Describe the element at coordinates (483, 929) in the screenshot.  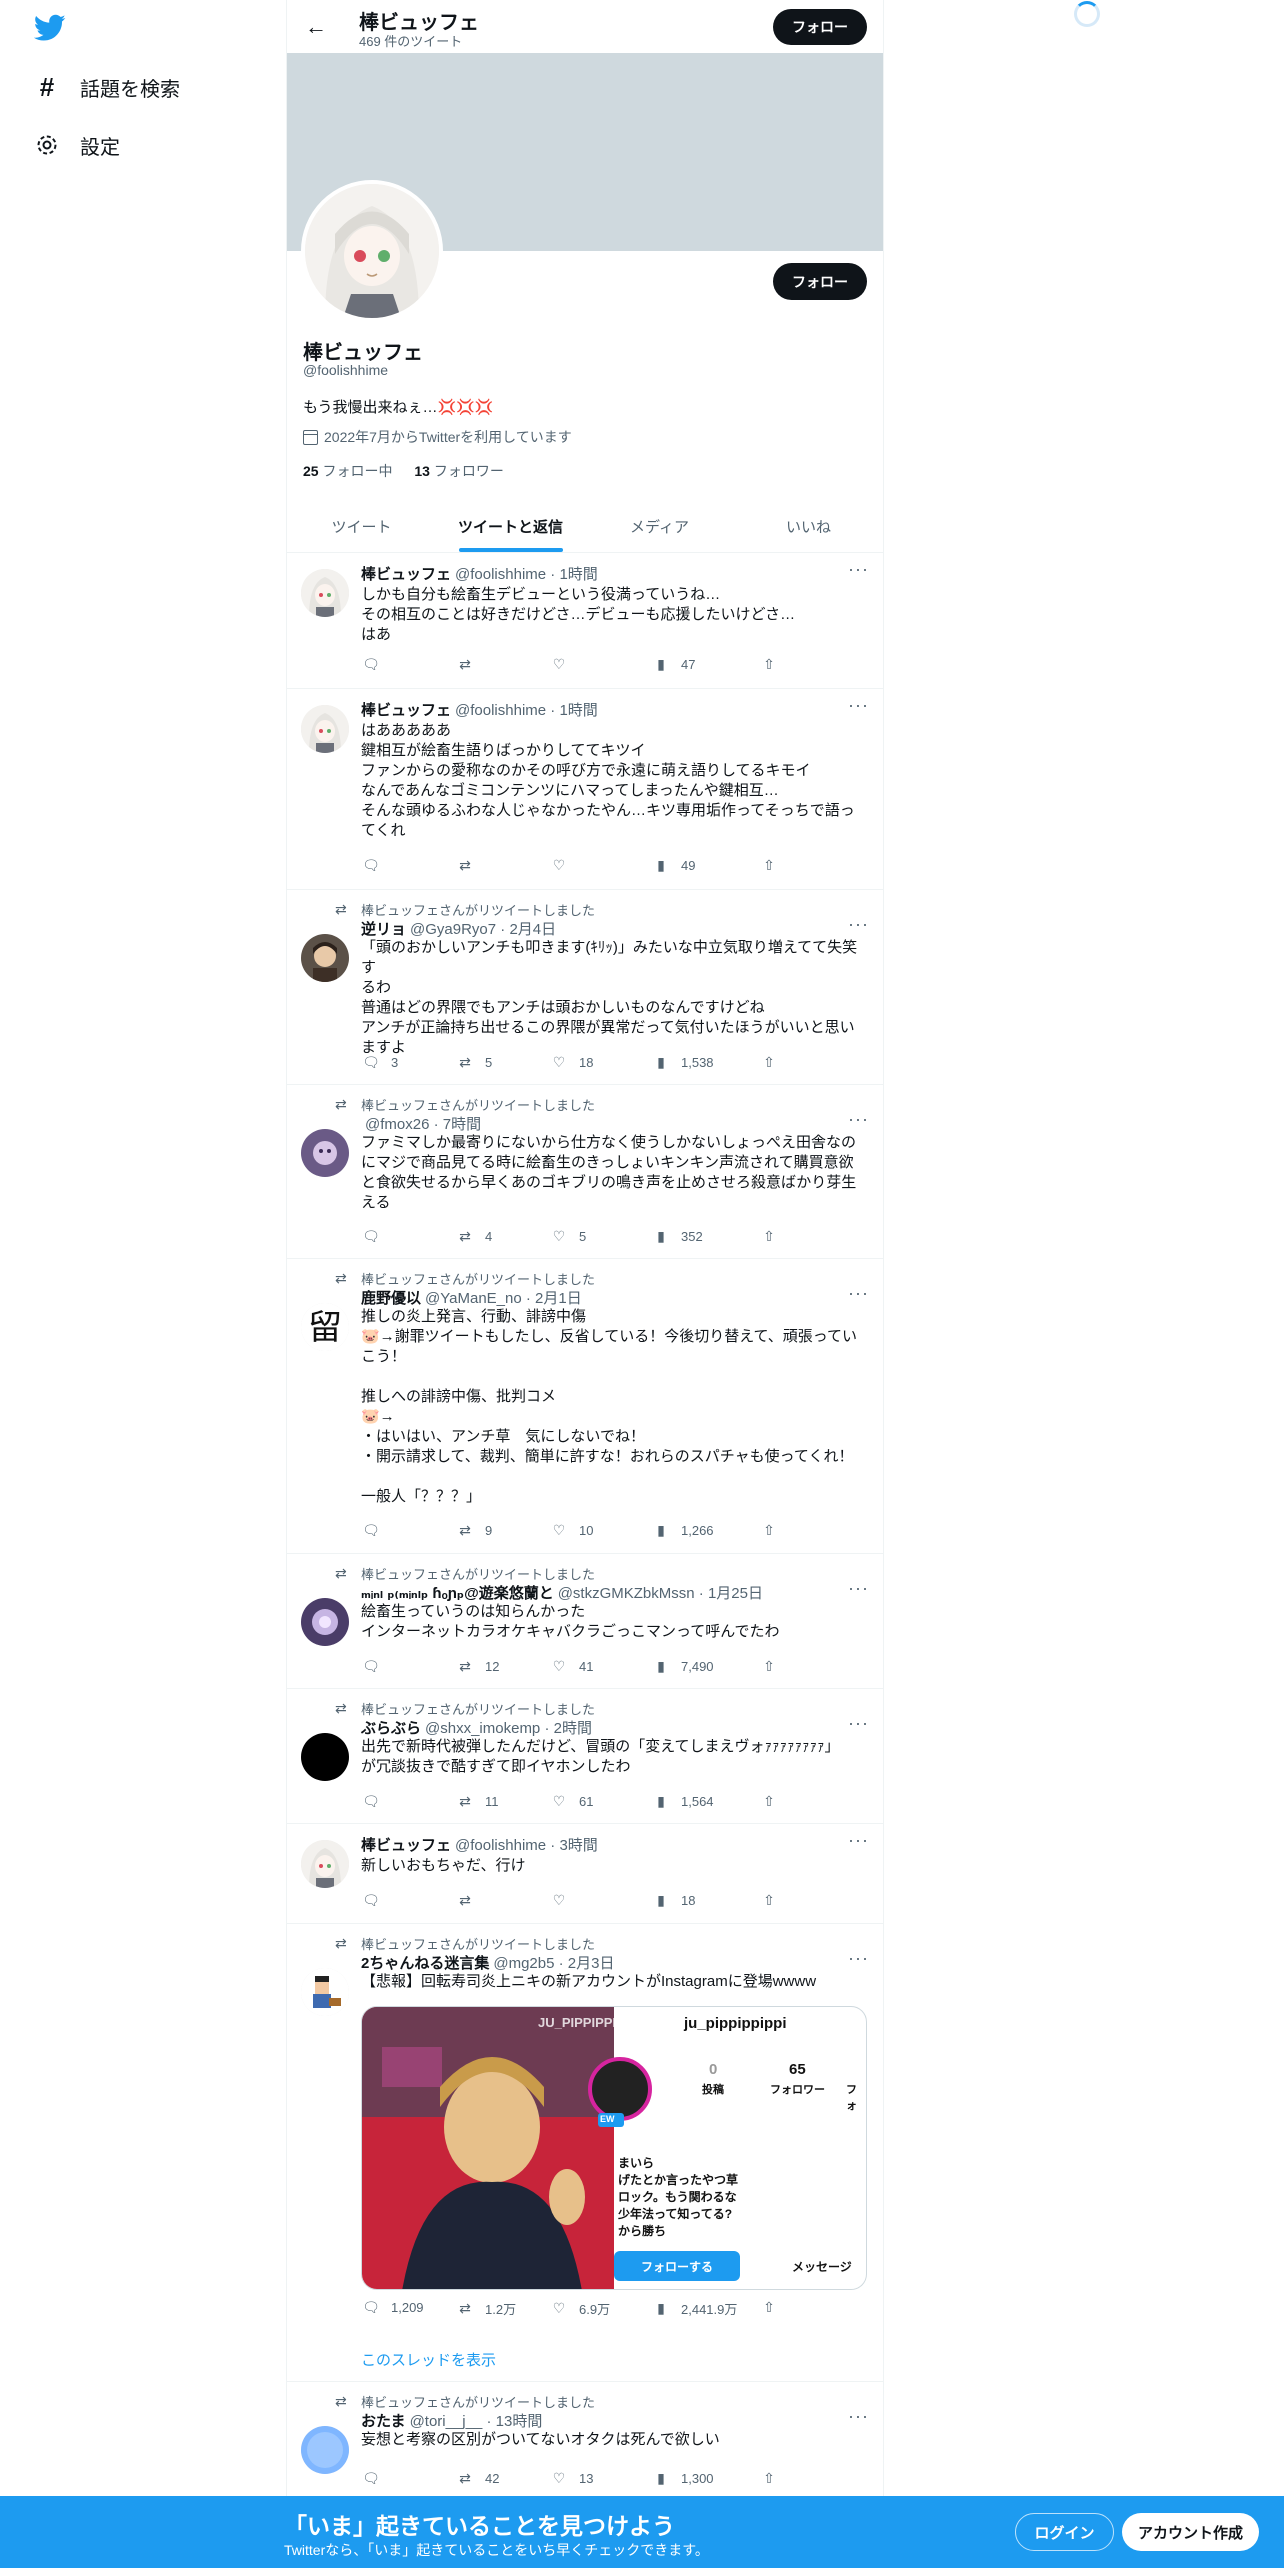
I see `tweet-handle-time: @Gya9Ryo7 · 2月4日` at that location.